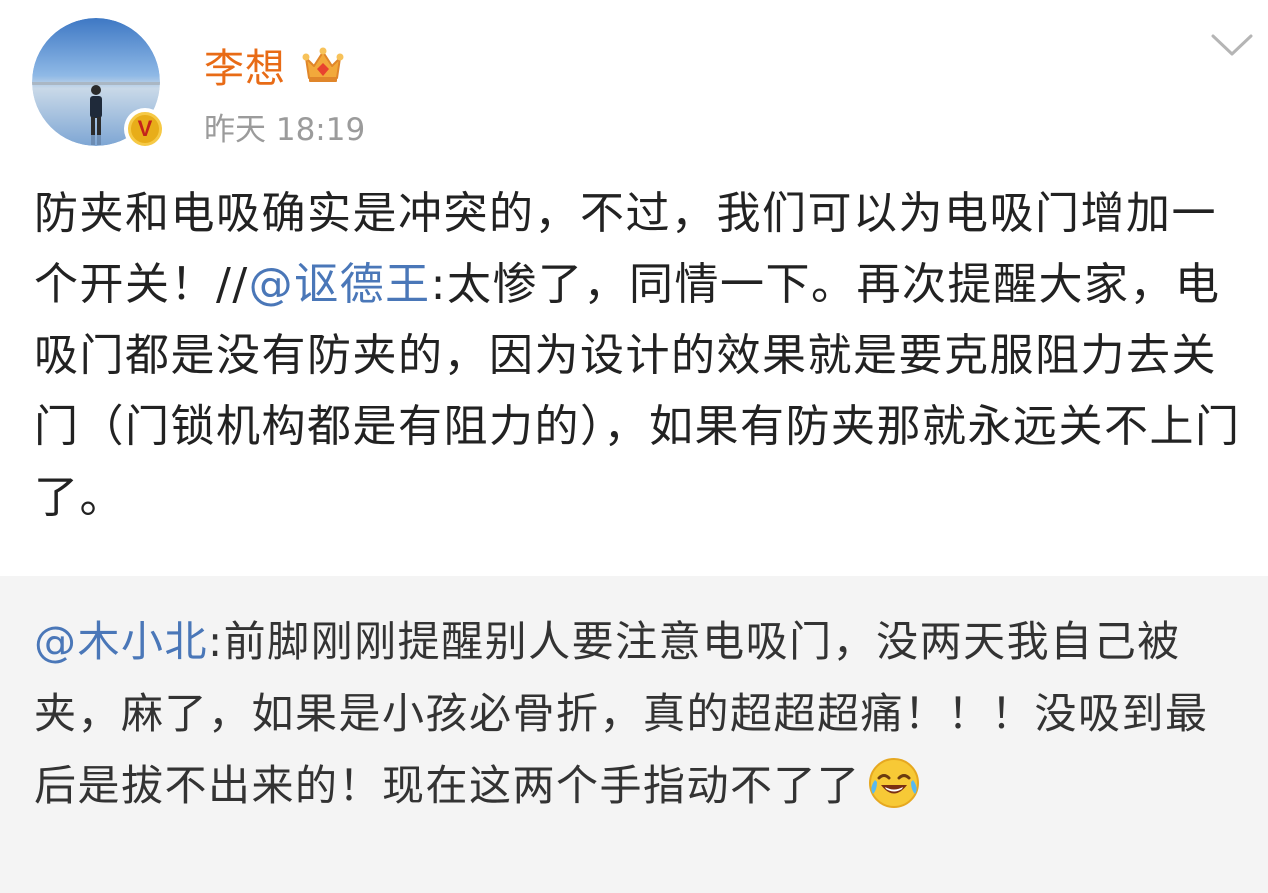 The width and height of the screenshot is (1268, 893). What do you see at coordinates (323, 65) in the screenshot?
I see `crown-icon` at bounding box center [323, 65].